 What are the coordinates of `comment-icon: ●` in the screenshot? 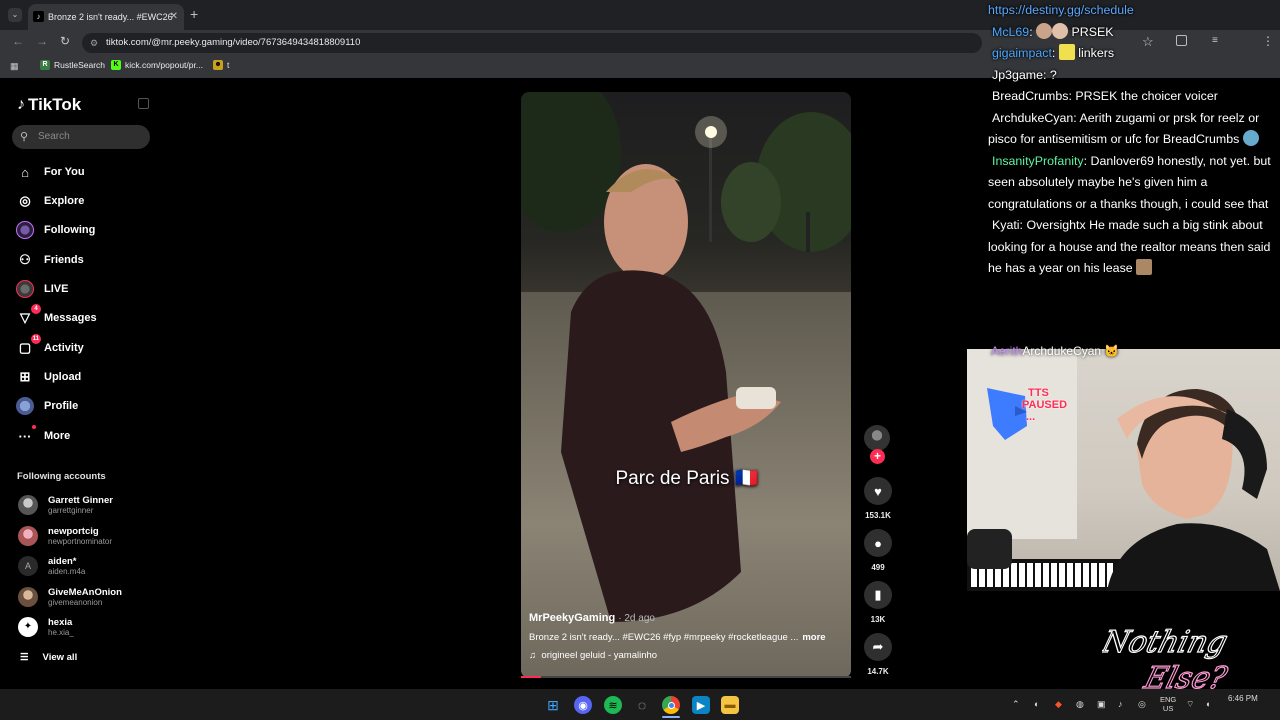 It's located at (878, 543).